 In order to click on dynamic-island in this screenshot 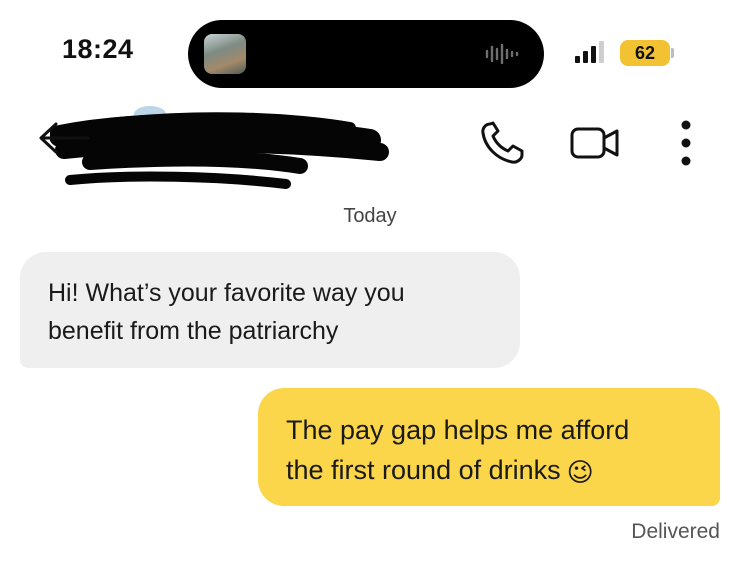, I will do `click(366, 54)`.